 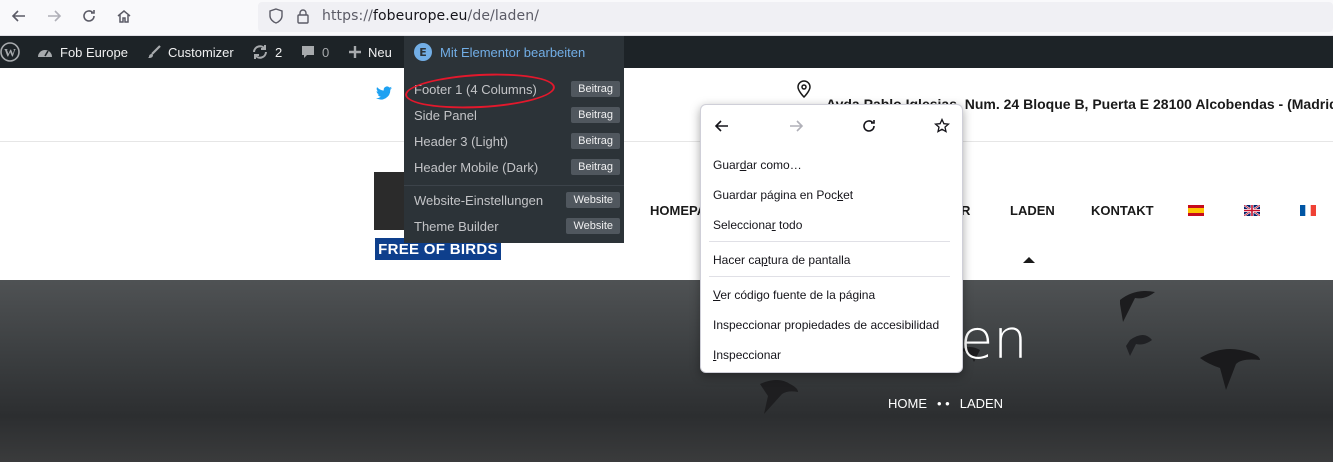 I want to click on url-prefix: https://, so click(x=347, y=16).